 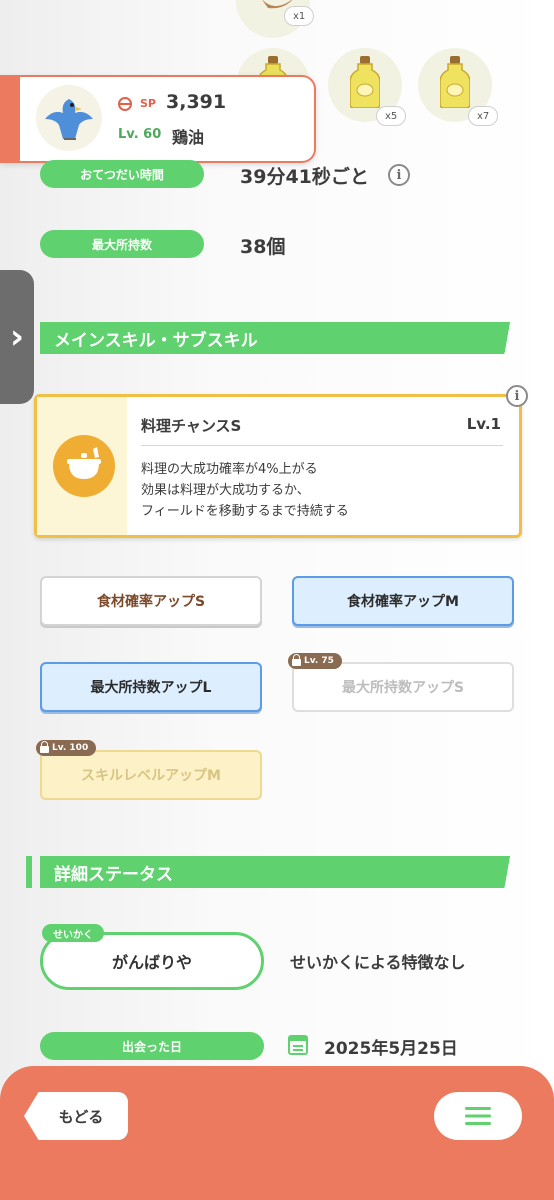 I want to click on sp-value: 3,391, so click(x=196, y=102).